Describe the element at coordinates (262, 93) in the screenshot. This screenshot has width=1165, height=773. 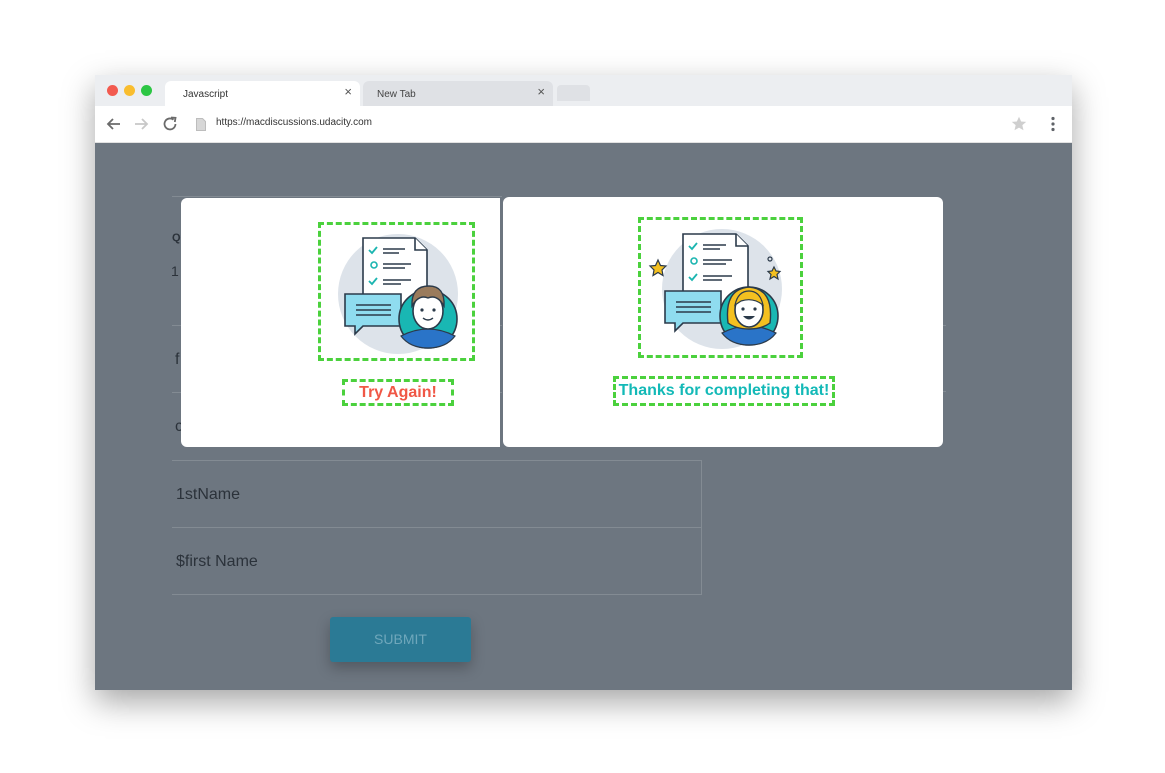
I see `tab-javascript: Javascript ×` at that location.